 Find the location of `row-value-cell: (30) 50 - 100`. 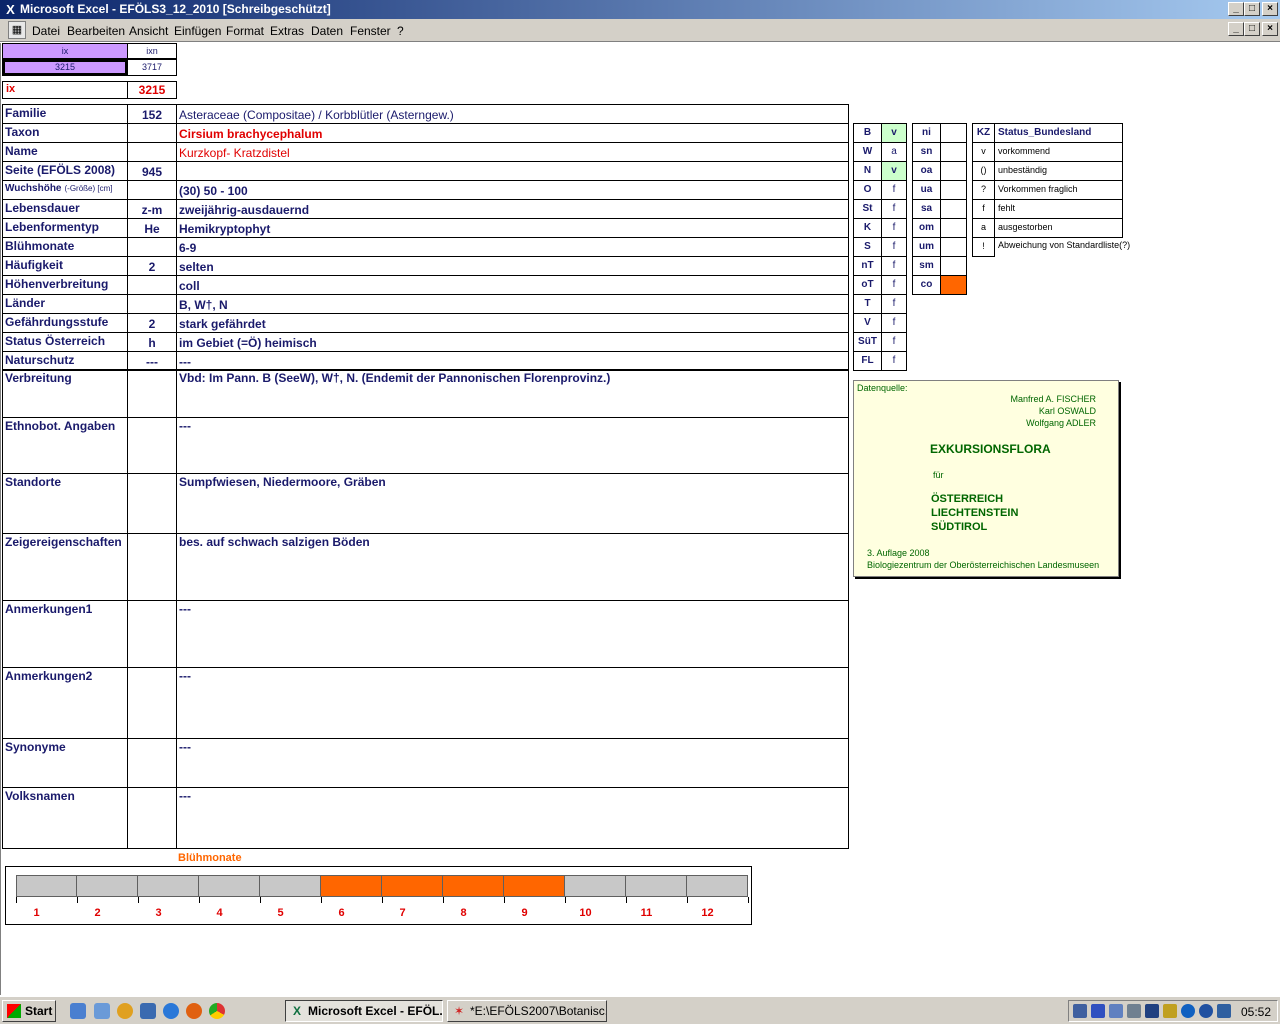

row-value-cell: (30) 50 - 100 is located at coordinates (512, 190).